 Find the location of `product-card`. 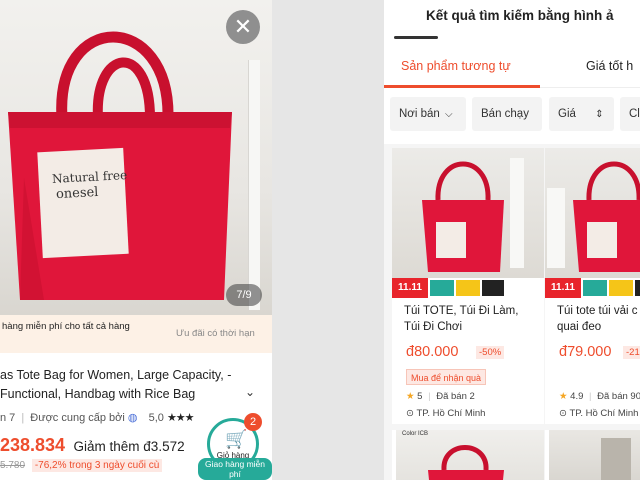

product-card is located at coordinates (592, 455).